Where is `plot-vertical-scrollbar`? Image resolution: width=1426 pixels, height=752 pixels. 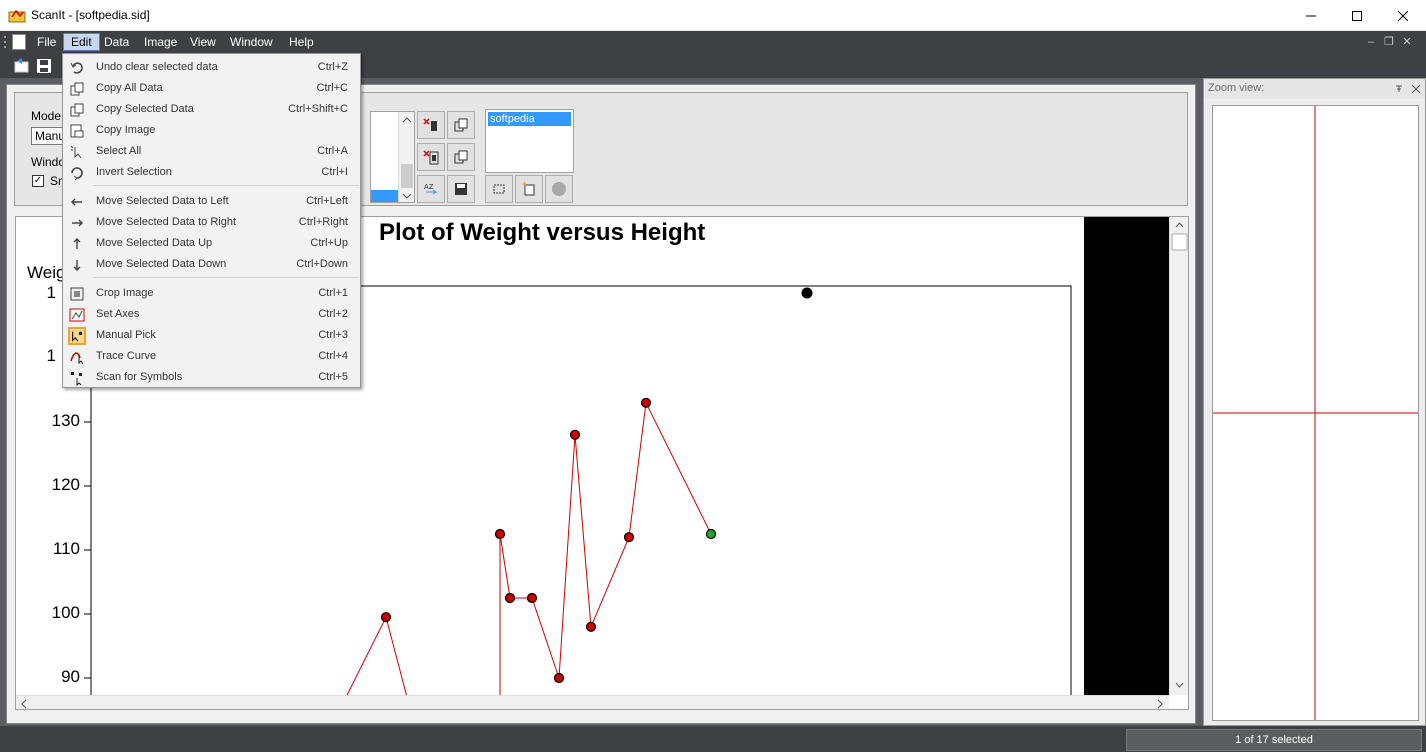 plot-vertical-scrollbar is located at coordinates (1178, 456).